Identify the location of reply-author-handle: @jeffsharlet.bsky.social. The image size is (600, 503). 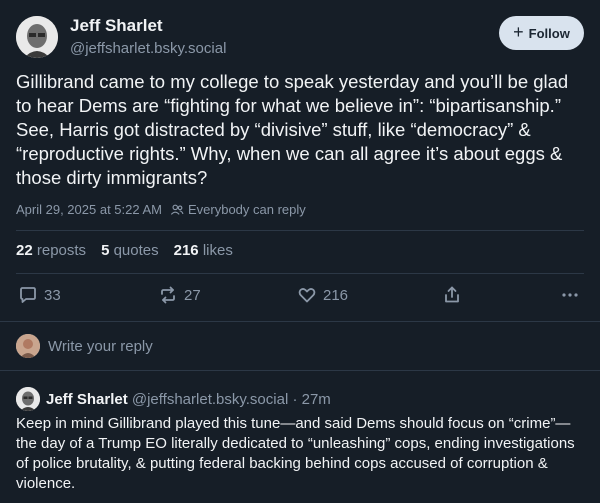
(210, 399).